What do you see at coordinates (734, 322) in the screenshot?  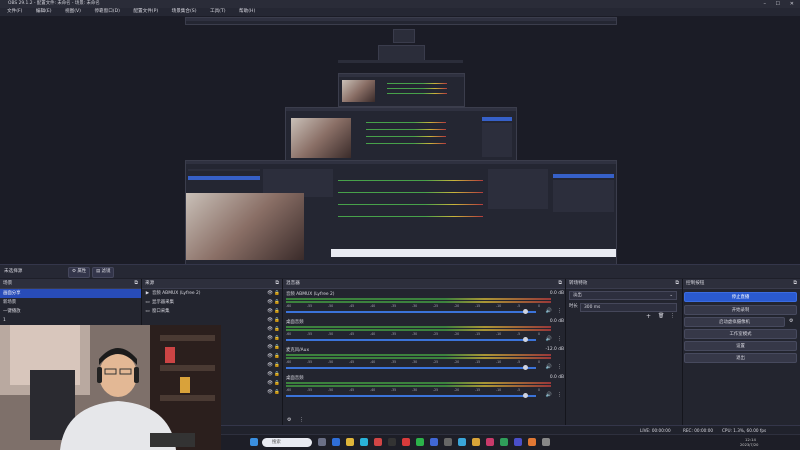 I see `start-virtual-camera-button: 启动虚拟摄像机` at bounding box center [734, 322].